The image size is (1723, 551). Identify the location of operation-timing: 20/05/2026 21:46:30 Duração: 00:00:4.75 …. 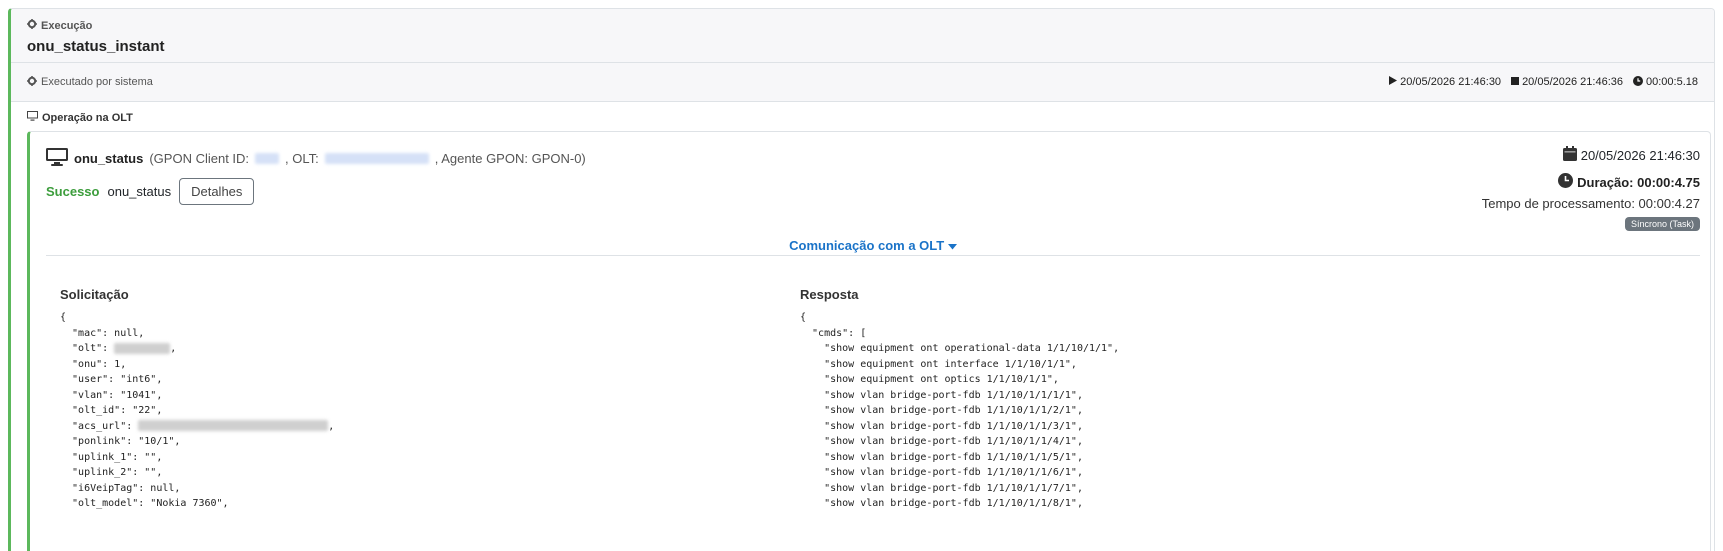
(1591, 188).